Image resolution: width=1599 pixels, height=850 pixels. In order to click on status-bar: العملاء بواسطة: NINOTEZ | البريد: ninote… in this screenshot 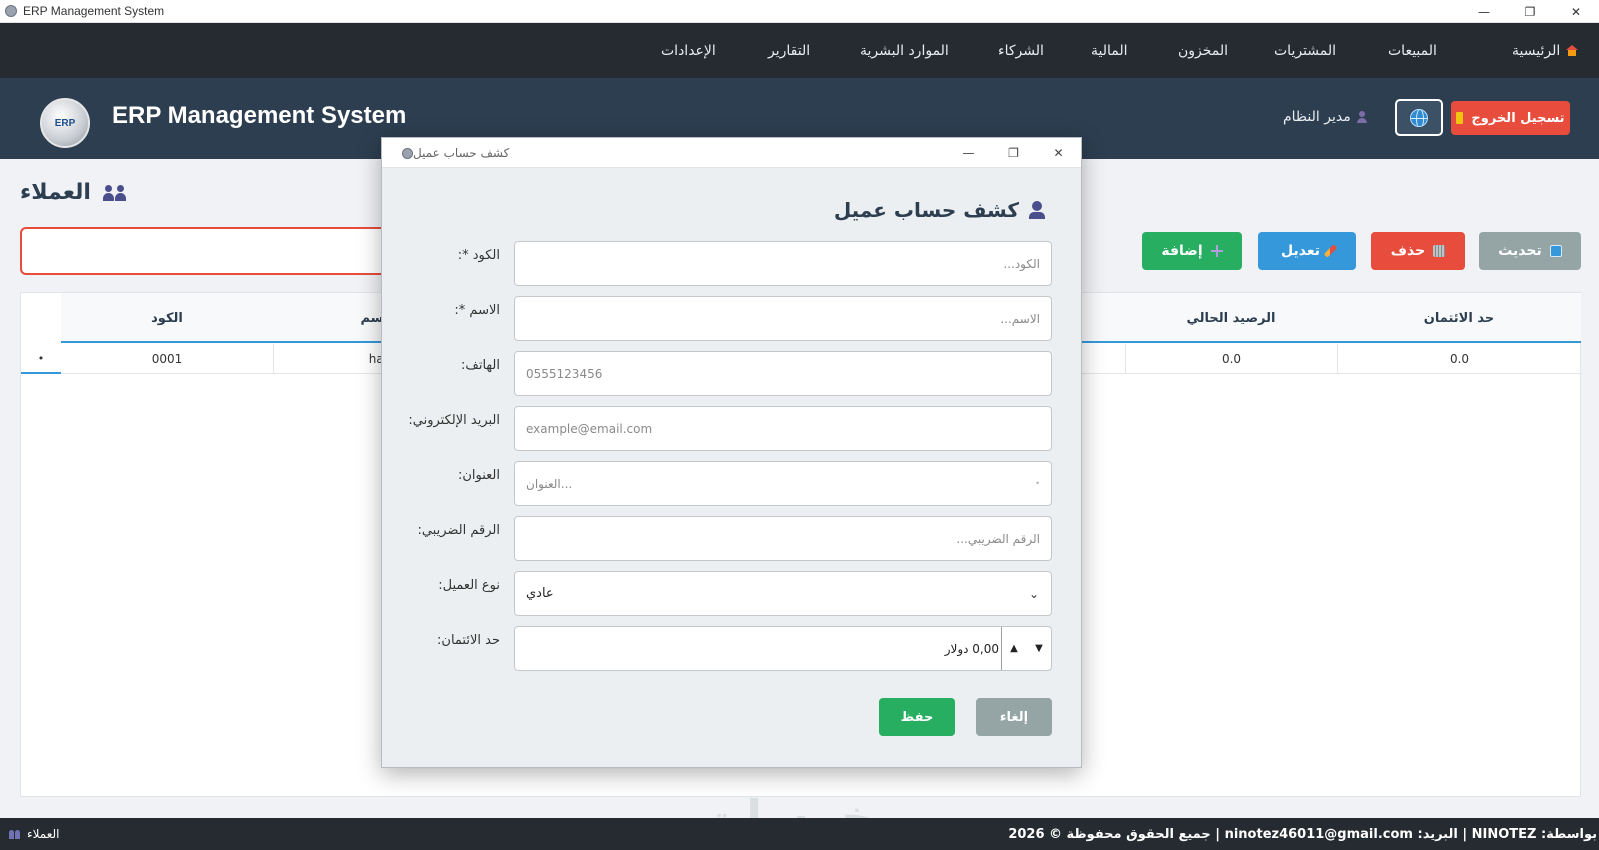, I will do `click(799, 834)`.